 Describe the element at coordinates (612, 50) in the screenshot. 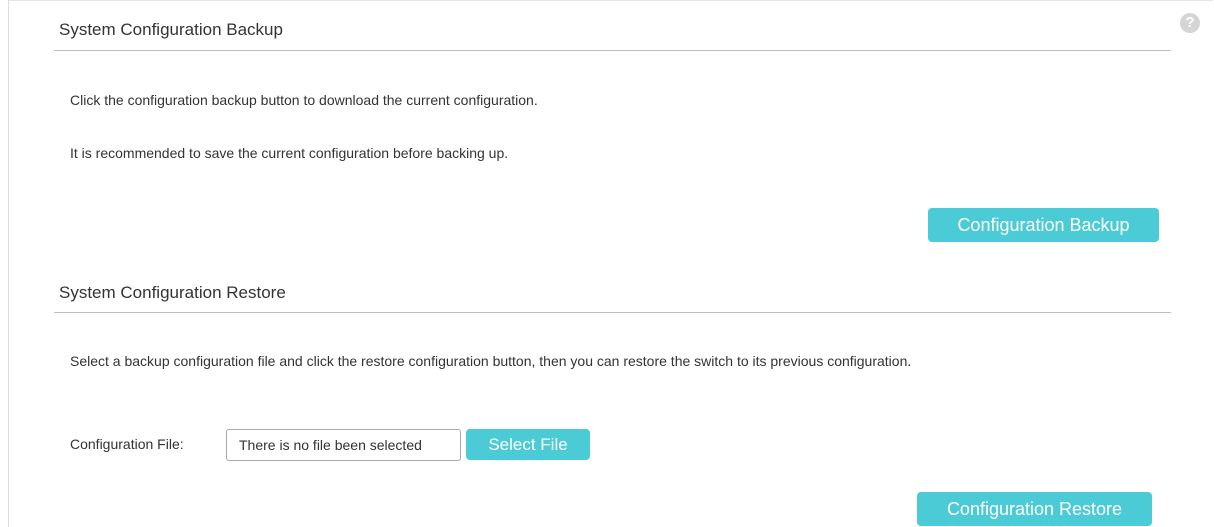

I see `backup-divider` at that location.